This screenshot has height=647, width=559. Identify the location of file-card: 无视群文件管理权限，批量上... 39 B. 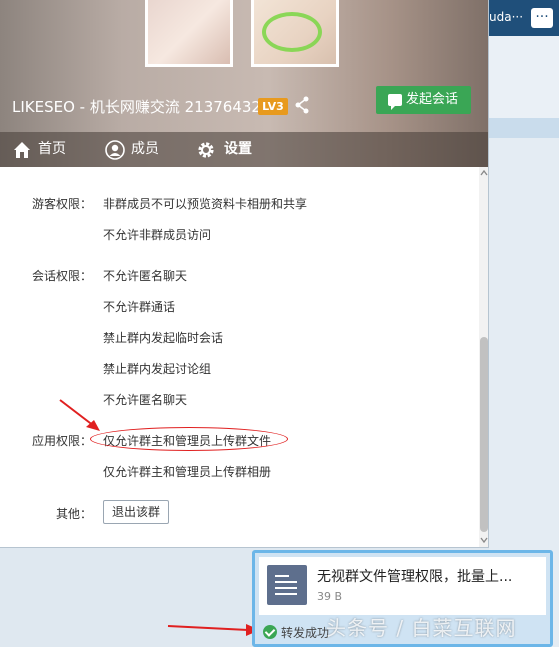
(402, 586).